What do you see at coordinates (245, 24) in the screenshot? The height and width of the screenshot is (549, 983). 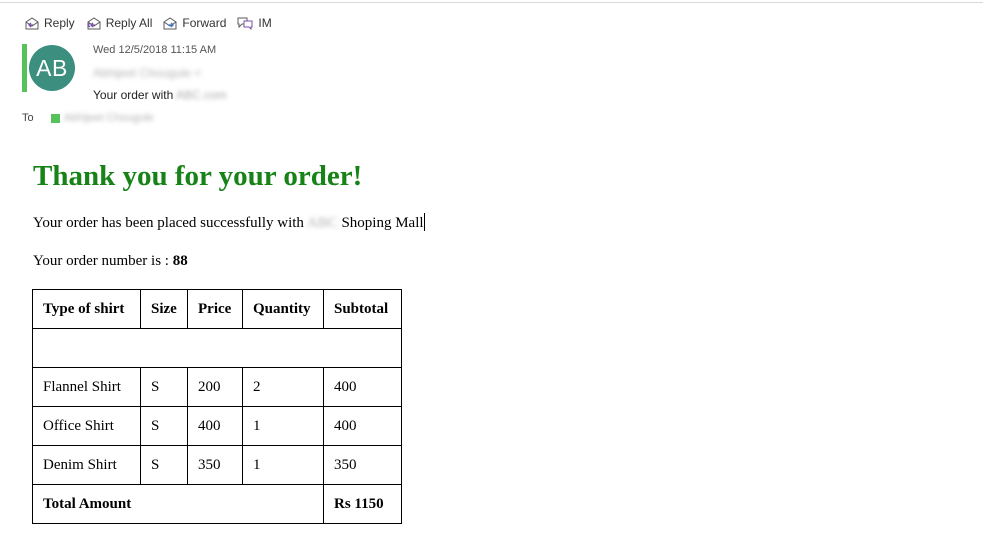 I see `im-icon` at bounding box center [245, 24].